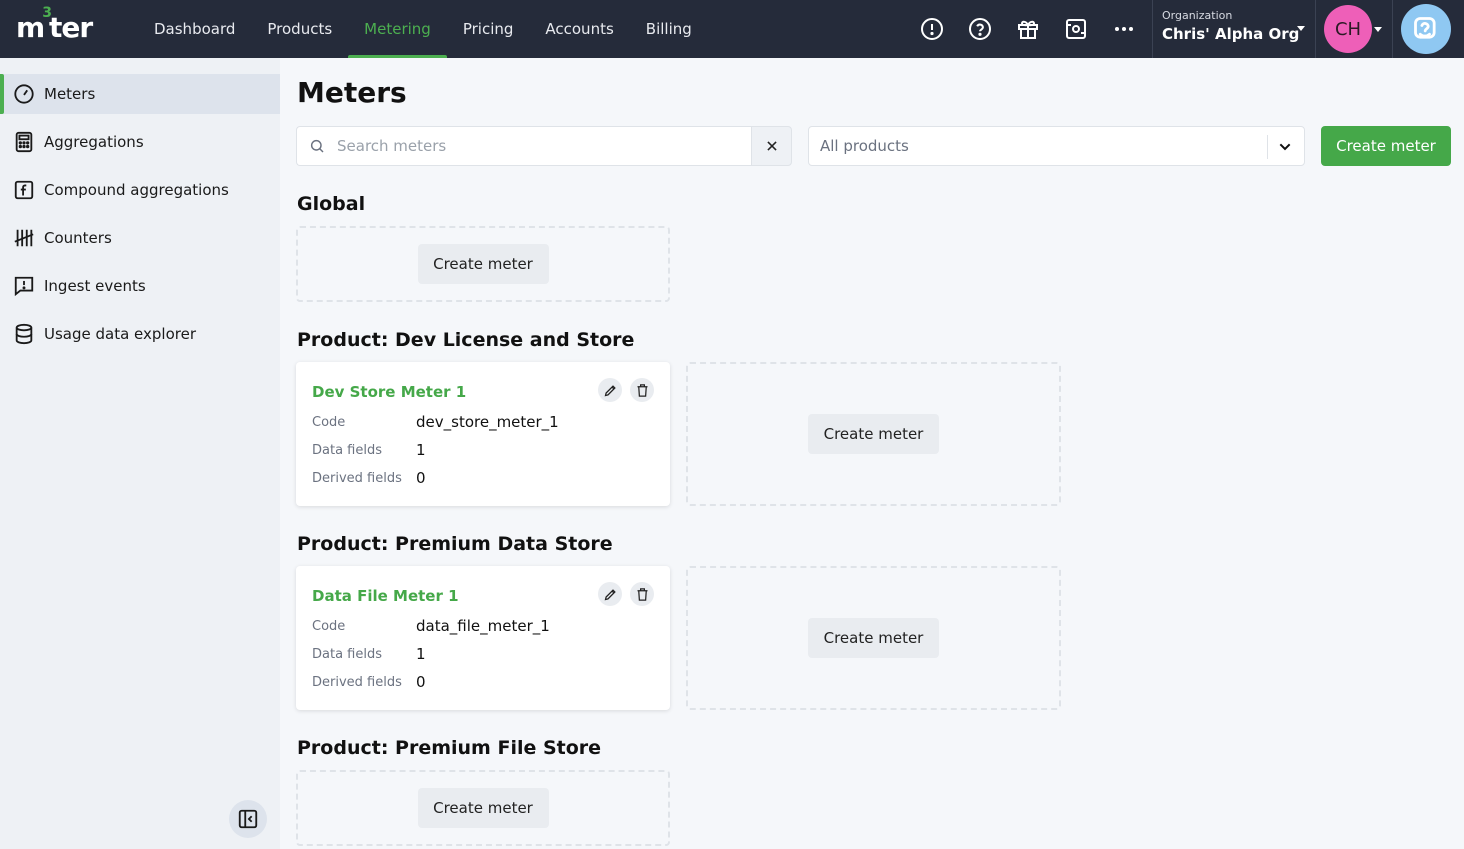 This screenshot has height=849, width=1464. What do you see at coordinates (1076, 29) in the screenshot?
I see `settings-panel-icon` at bounding box center [1076, 29].